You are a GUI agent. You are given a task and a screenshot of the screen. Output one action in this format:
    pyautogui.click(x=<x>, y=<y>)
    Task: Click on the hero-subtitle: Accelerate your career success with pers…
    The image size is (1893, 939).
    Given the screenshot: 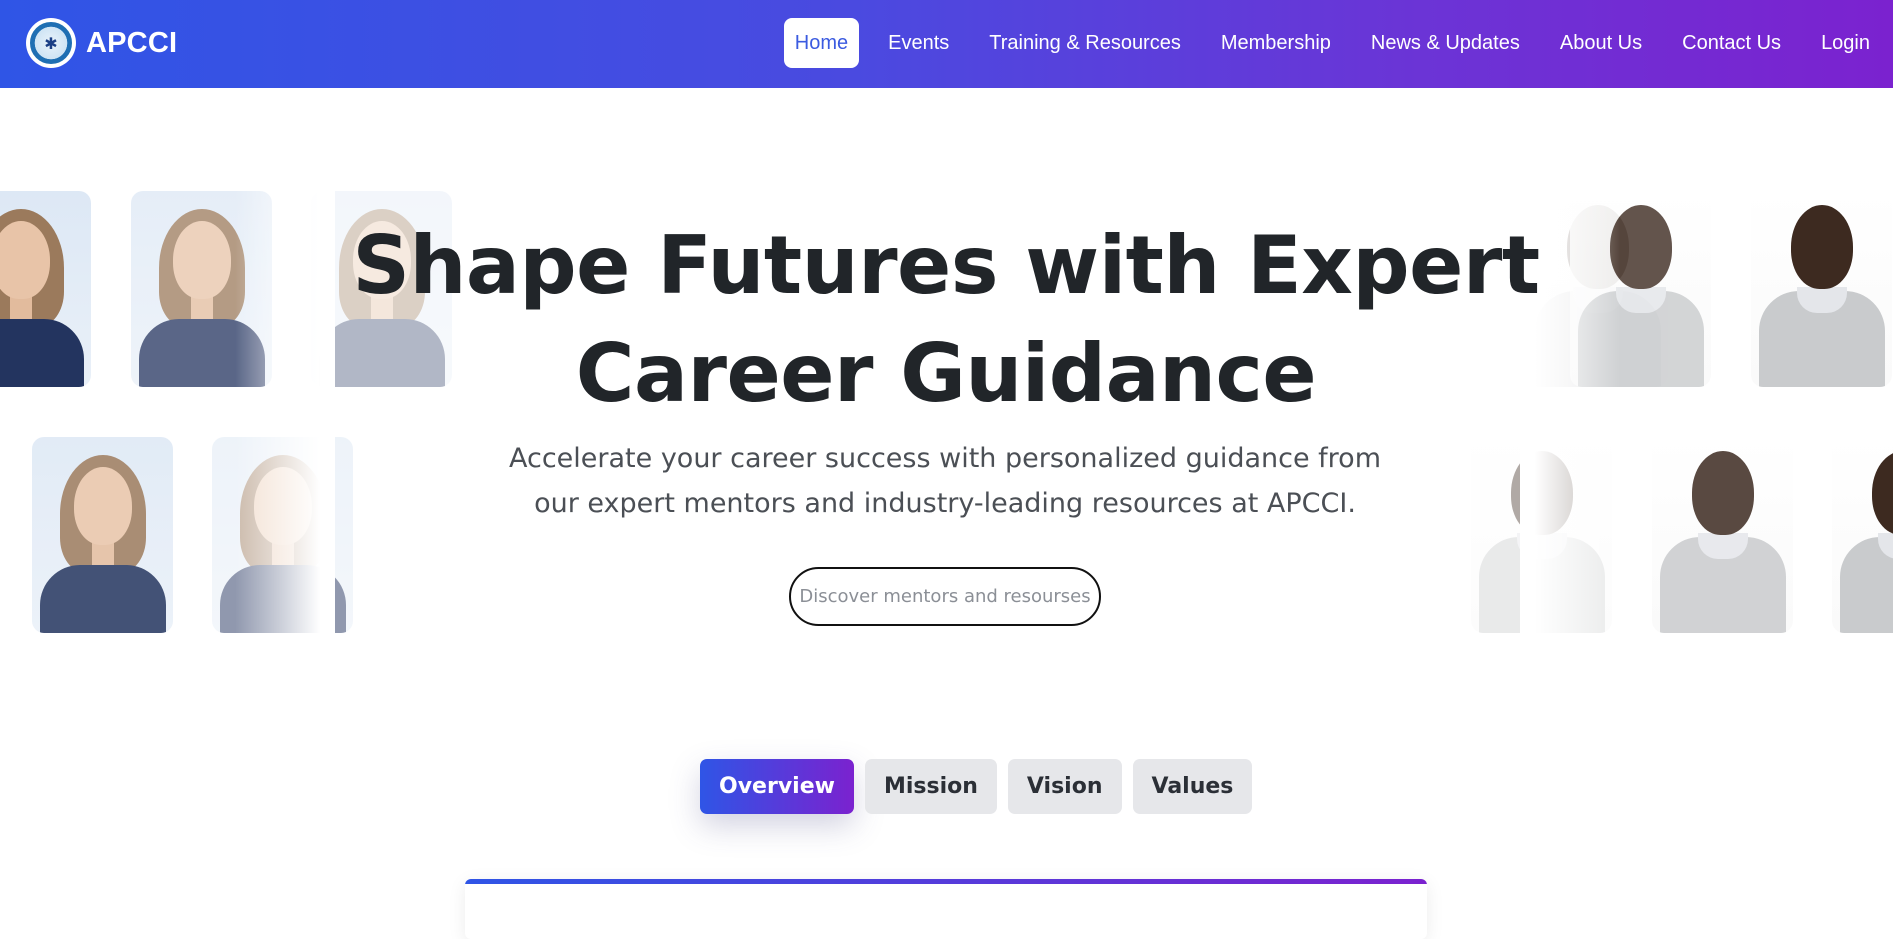 What is the action you would take?
    pyautogui.click(x=945, y=481)
    